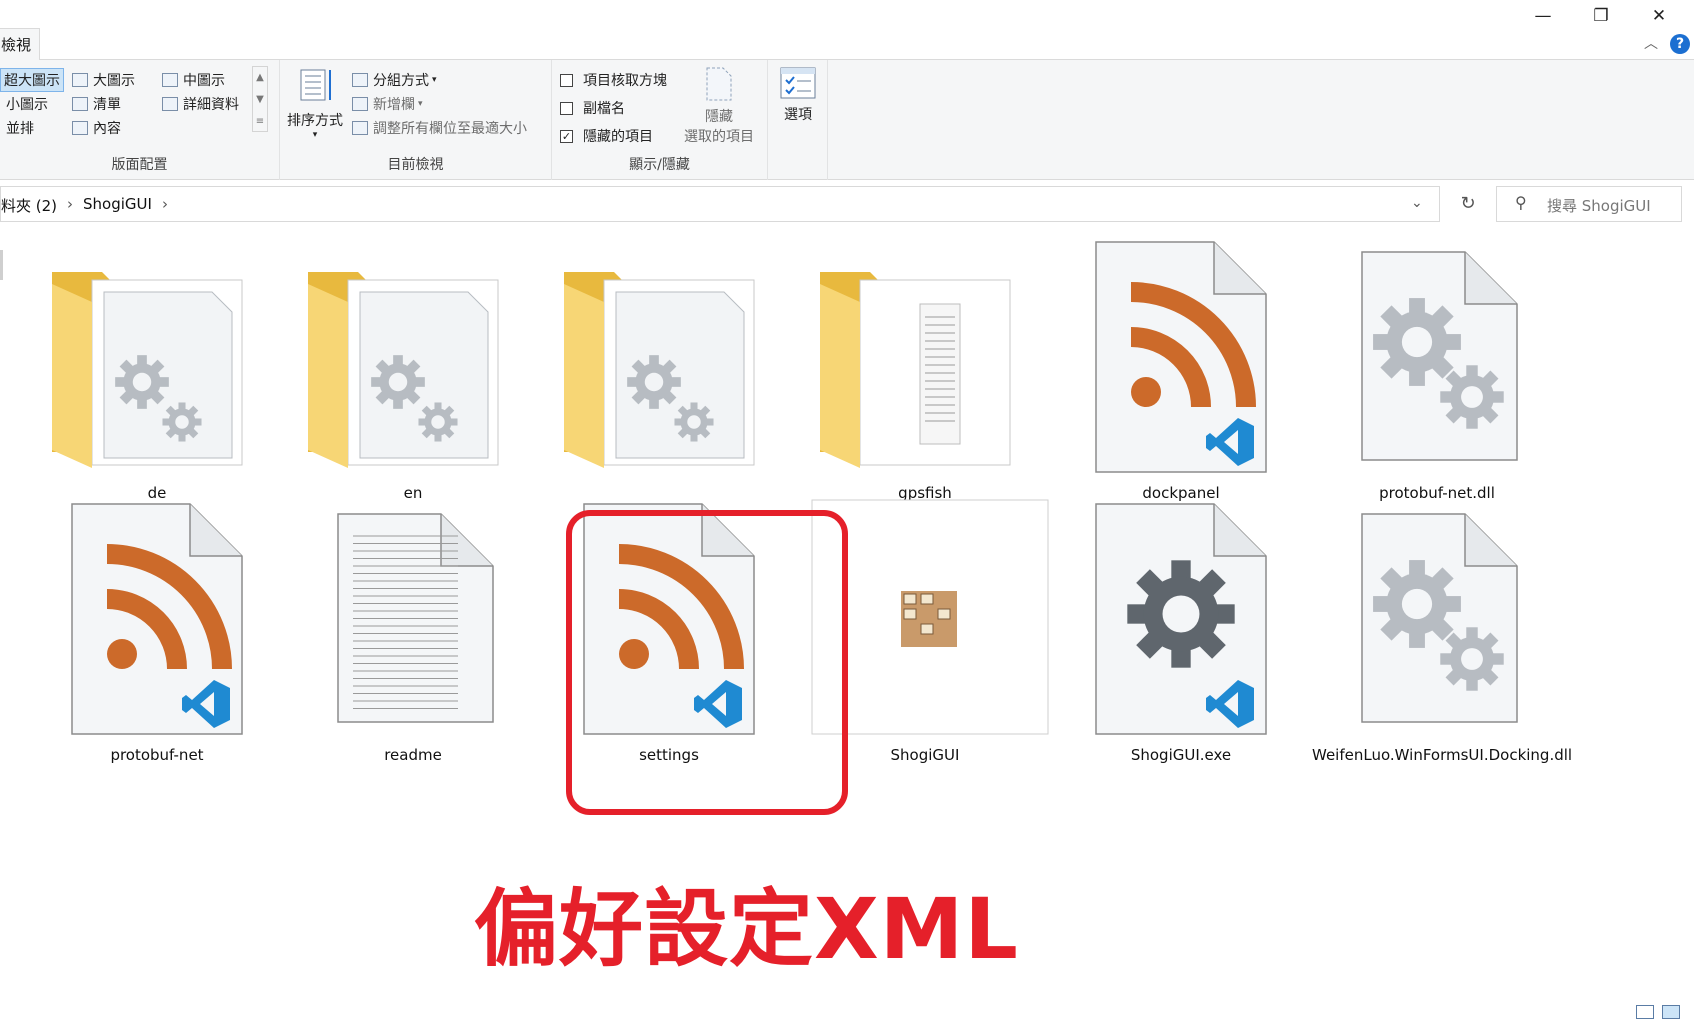  Describe the element at coordinates (315, 103) in the screenshot. I see `sort-by-button: 排序方式 ▾` at that location.